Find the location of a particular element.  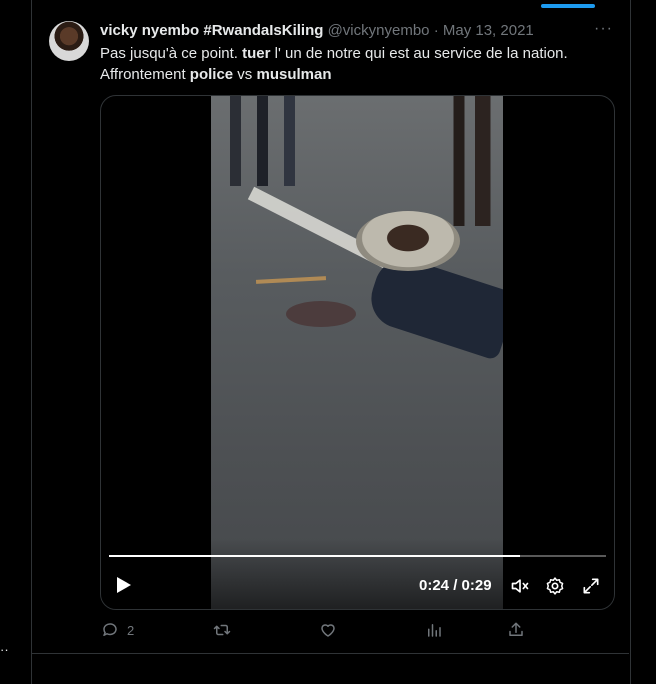

volume-muted-icon is located at coordinates (520, 586).